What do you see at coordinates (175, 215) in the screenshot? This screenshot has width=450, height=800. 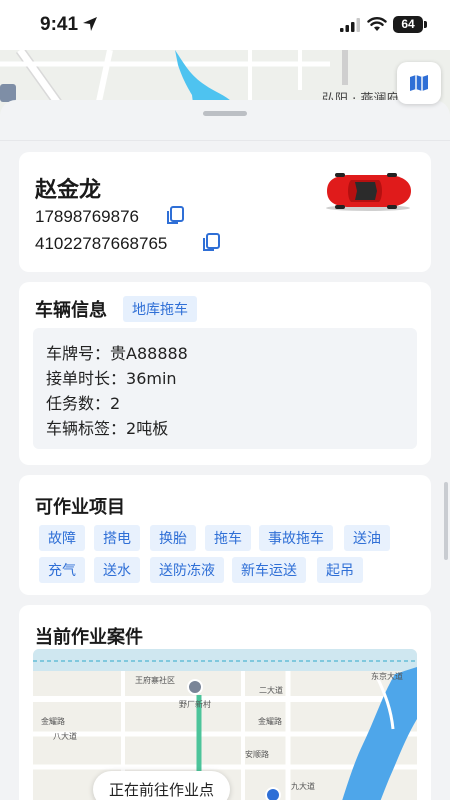 I see `copy-phone-icon` at bounding box center [175, 215].